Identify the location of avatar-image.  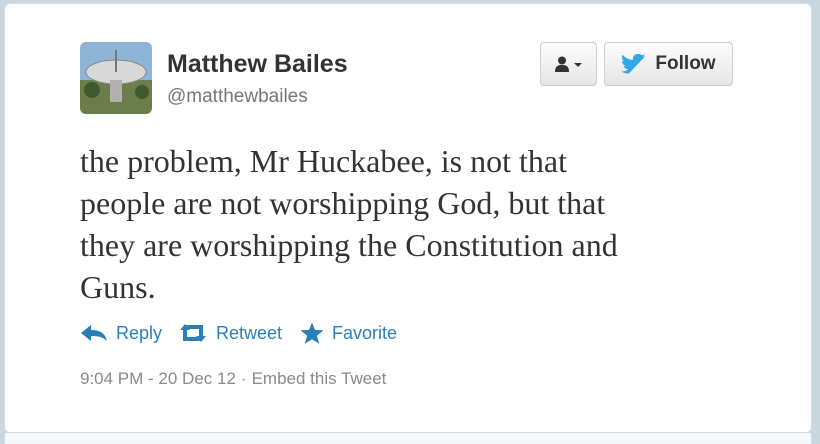
(116, 78).